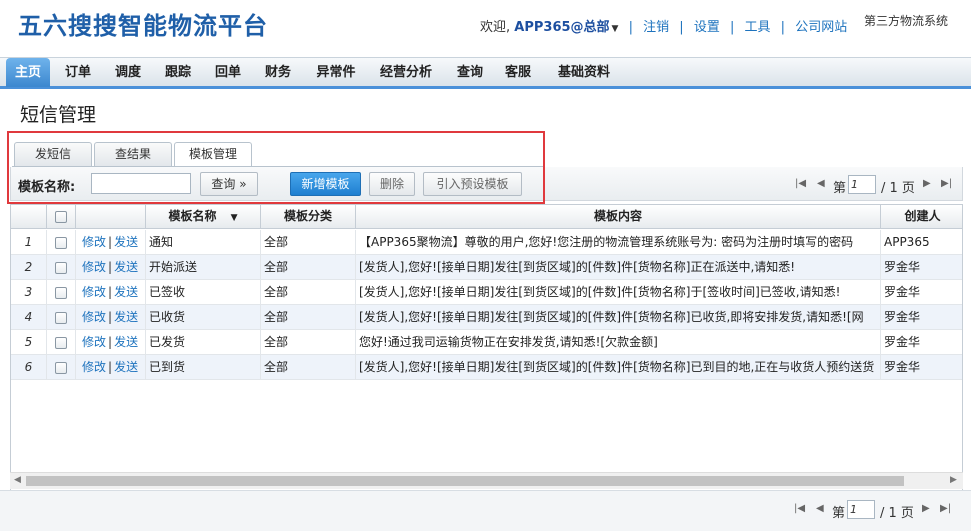  I want to click on tab-send-sms: 发短信, so click(53, 154).